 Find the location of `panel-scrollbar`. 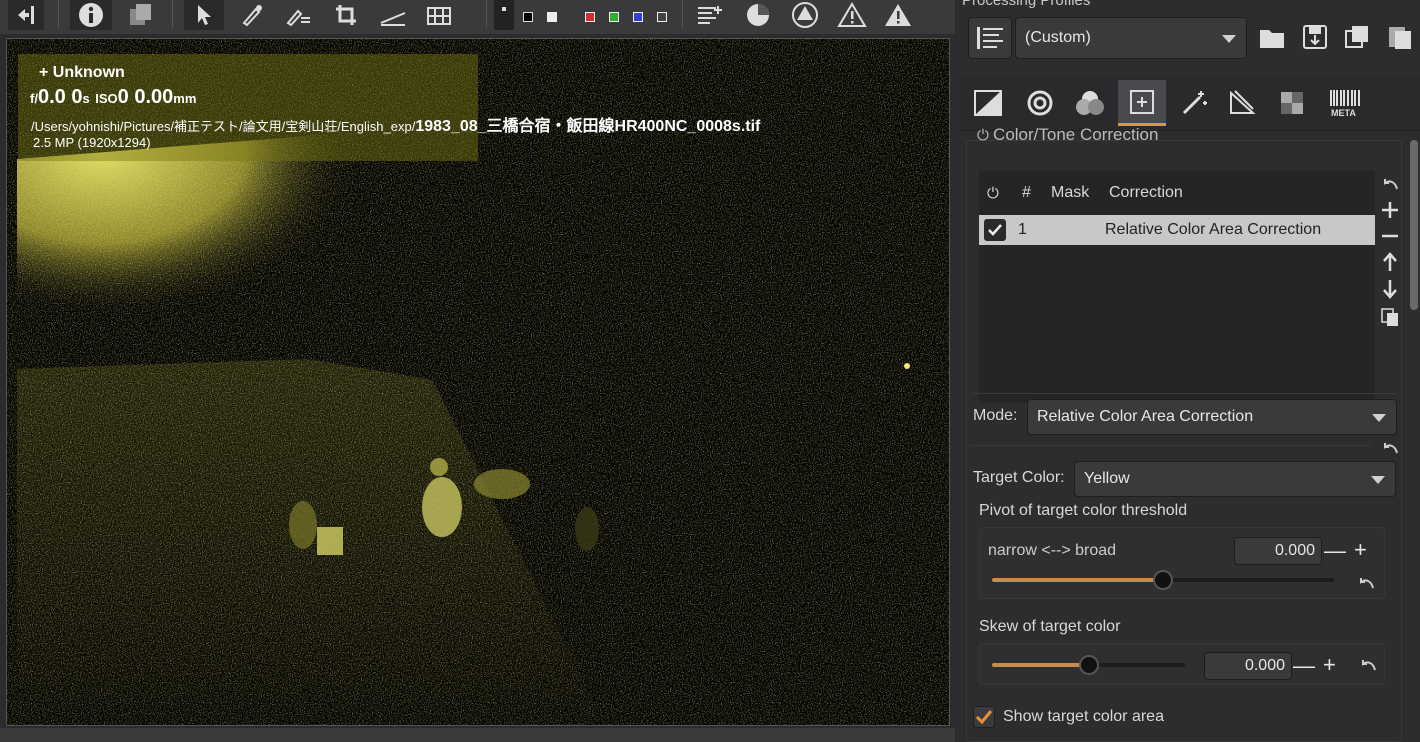

panel-scrollbar is located at coordinates (1414, 225).